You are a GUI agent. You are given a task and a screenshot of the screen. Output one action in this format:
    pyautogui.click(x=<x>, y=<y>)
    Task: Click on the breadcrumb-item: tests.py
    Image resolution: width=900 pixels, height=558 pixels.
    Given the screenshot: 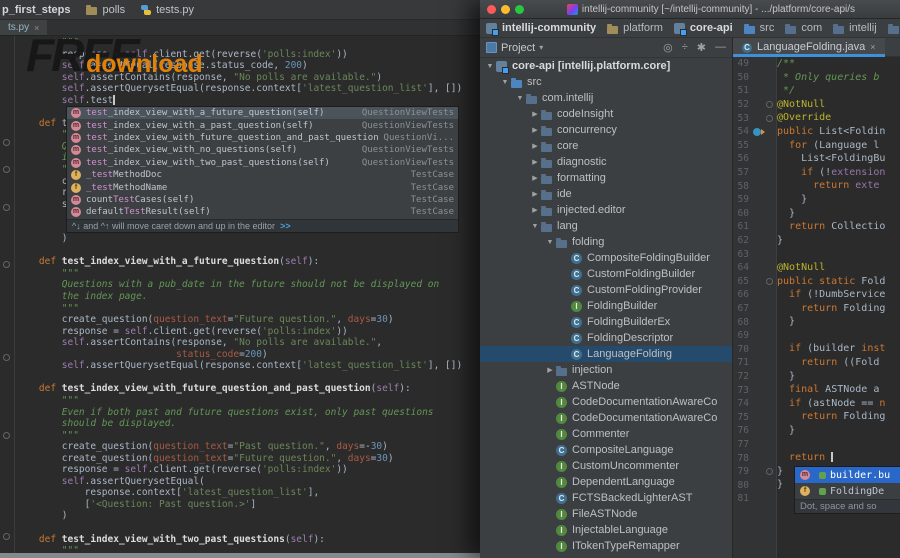 What is the action you would take?
    pyautogui.click(x=167, y=10)
    